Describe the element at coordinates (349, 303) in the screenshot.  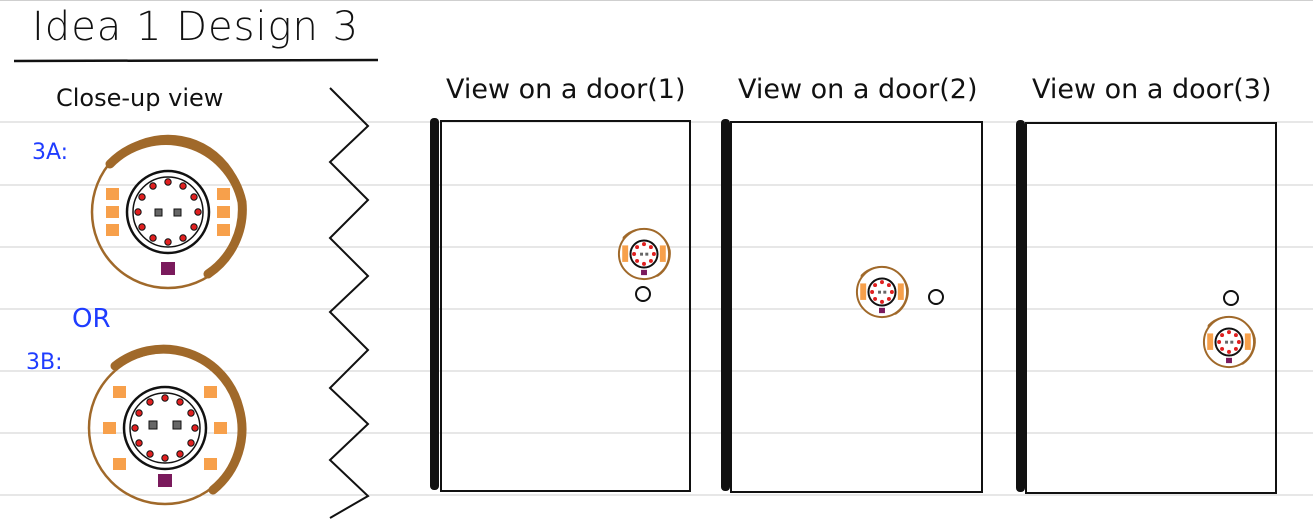
I see `zigzag-break-icon` at that location.